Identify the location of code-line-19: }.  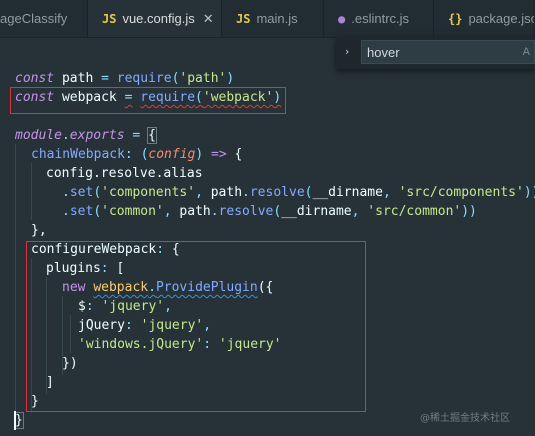
(19, 420).